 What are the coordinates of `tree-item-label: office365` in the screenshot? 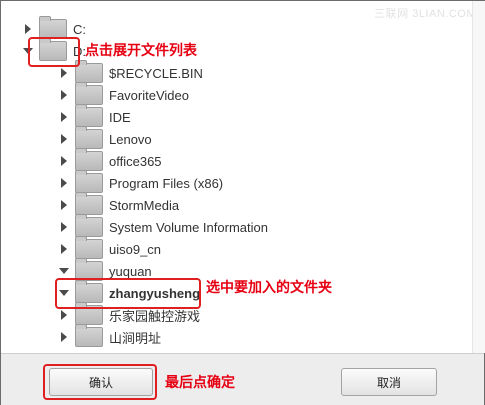 It's located at (135, 161).